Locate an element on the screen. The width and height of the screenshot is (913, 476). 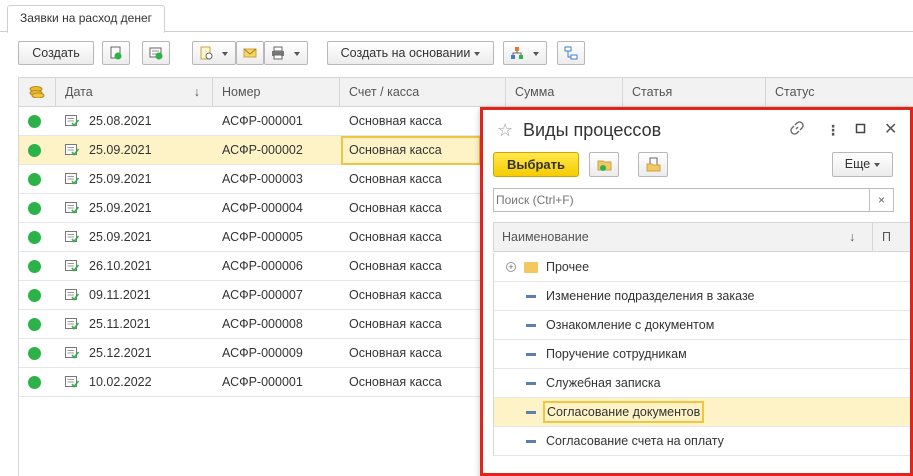
column-divider is located at coordinates (872, 237).